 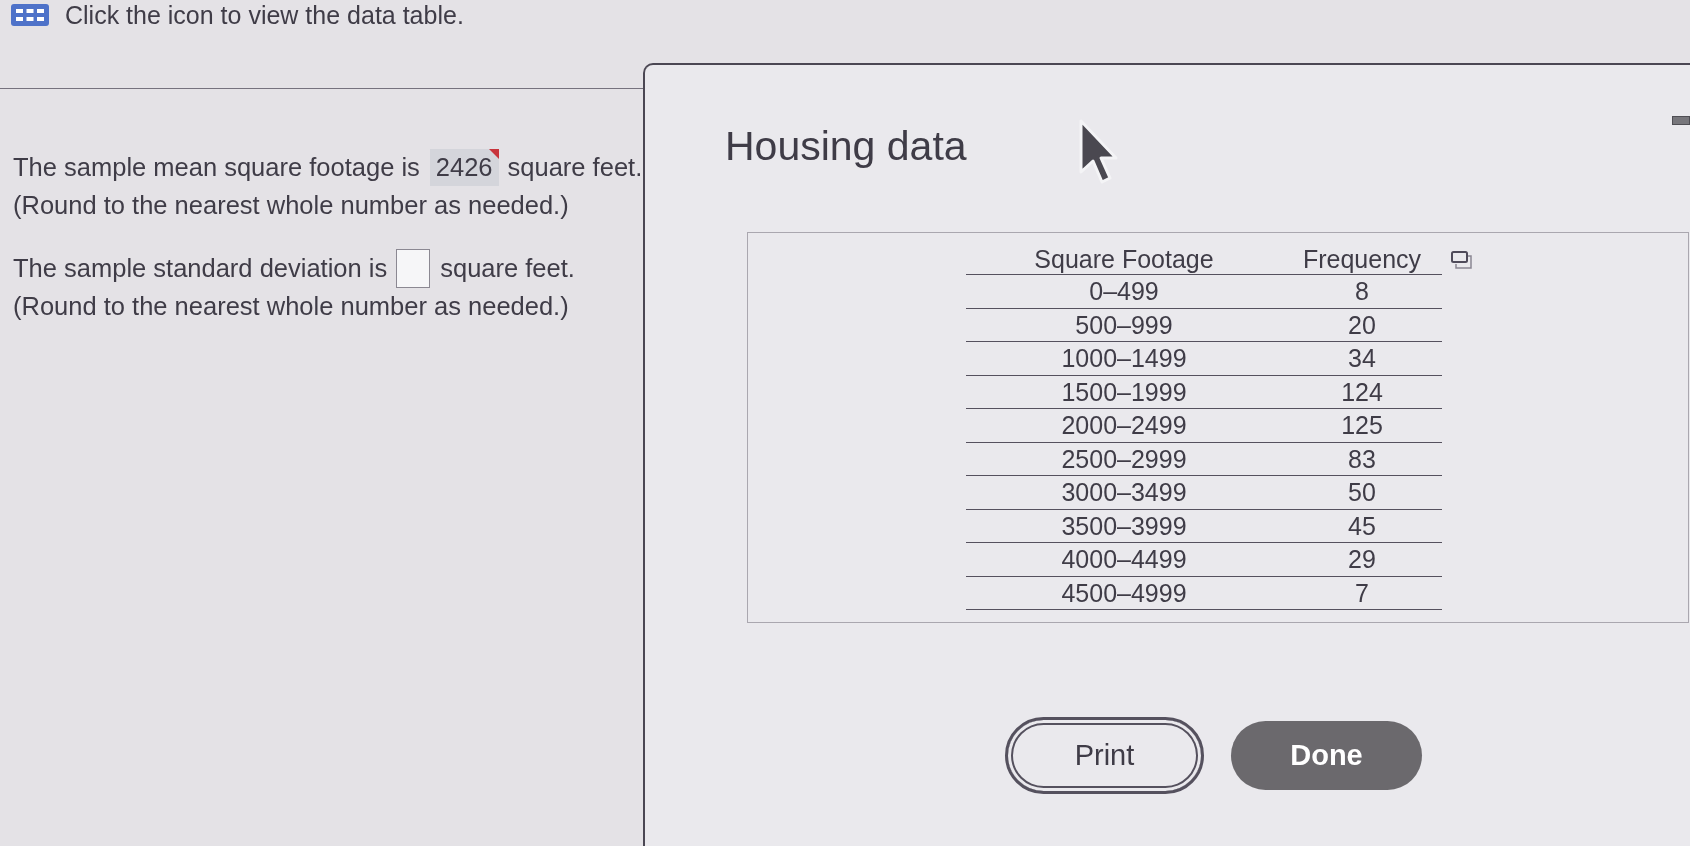 What do you see at coordinates (1124, 559) in the screenshot?
I see `table-cell: 4000–4499` at bounding box center [1124, 559].